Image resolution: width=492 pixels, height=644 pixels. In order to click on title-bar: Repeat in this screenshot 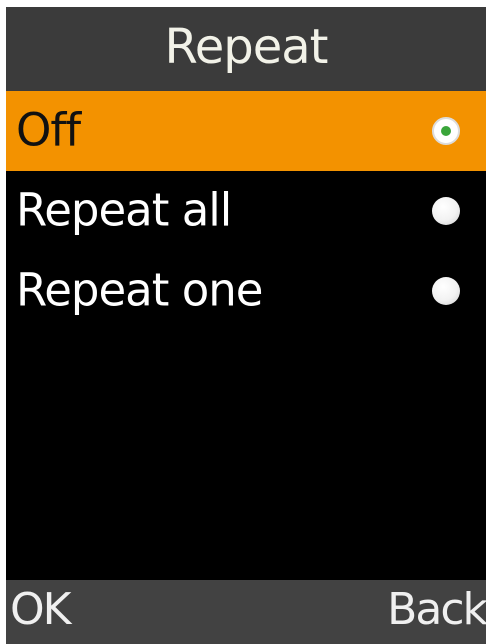, I will do `click(246, 49)`.